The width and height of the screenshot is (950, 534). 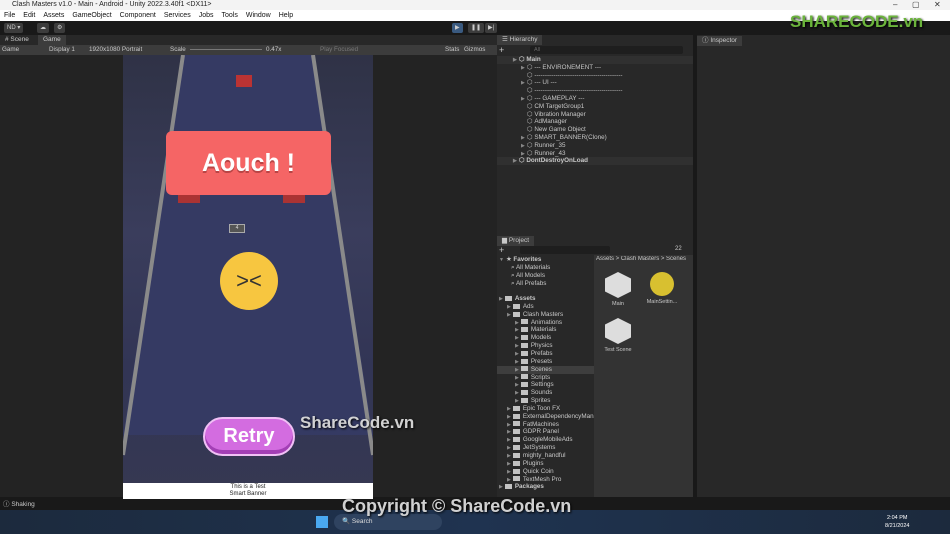 What do you see at coordinates (543, 146) in the screenshot?
I see `hierarchy-item: ▶ ⬡ Runner_35` at bounding box center [543, 146].